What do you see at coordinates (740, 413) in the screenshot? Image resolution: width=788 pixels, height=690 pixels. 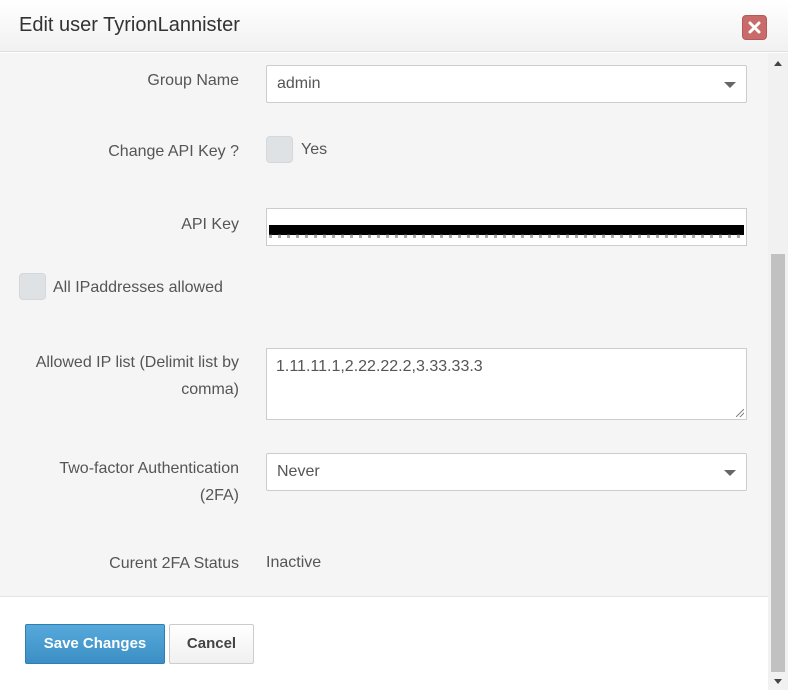 I see `resize-handle-icon` at bounding box center [740, 413].